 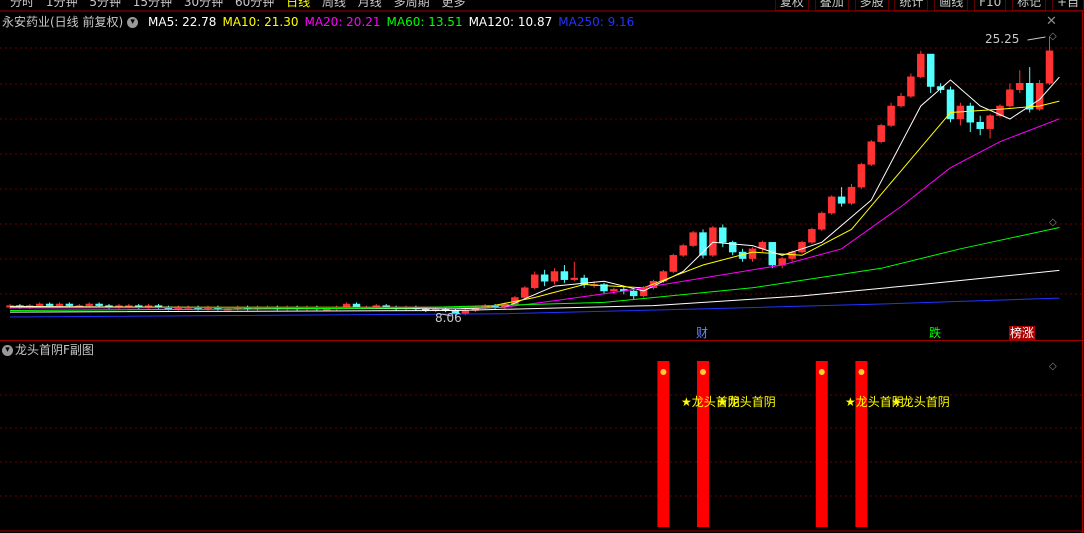 What do you see at coordinates (54, 350) in the screenshot?
I see `sub-chart-title: 龙头首阴F副图` at bounding box center [54, 350].